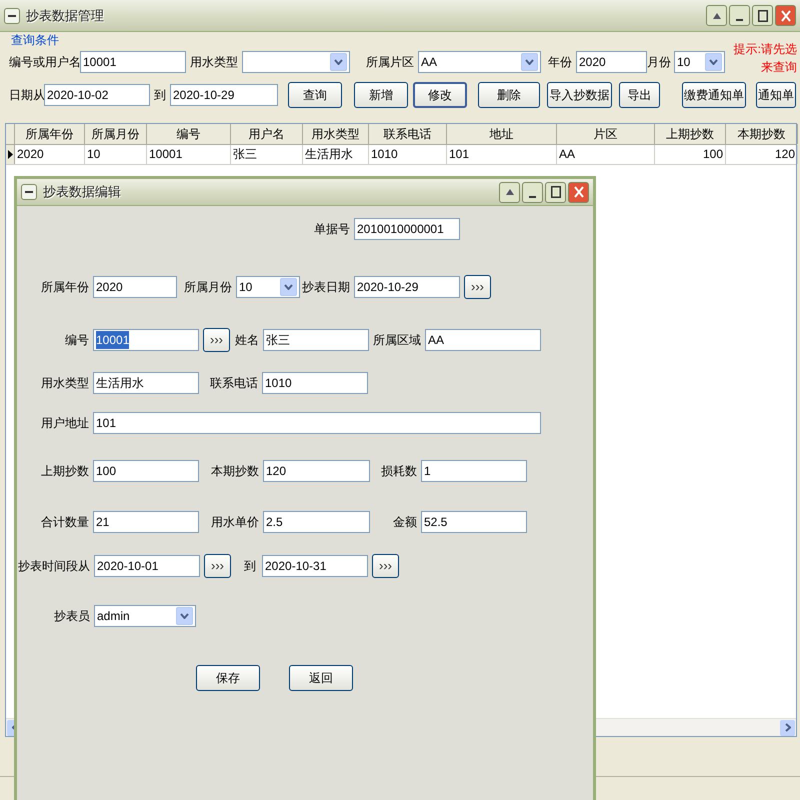 The height and width of the screenshot is (800, 800). Describe the element at coordinates (762, 134) in the screenshot. I see `column-header: 本期抄数` at that location.